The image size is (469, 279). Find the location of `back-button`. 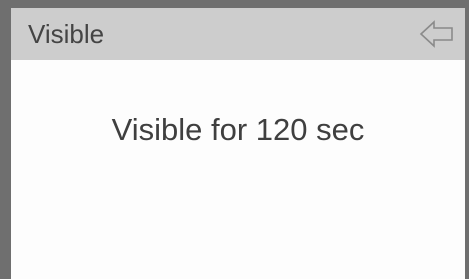

back-button is located at coordinates (437, 34).